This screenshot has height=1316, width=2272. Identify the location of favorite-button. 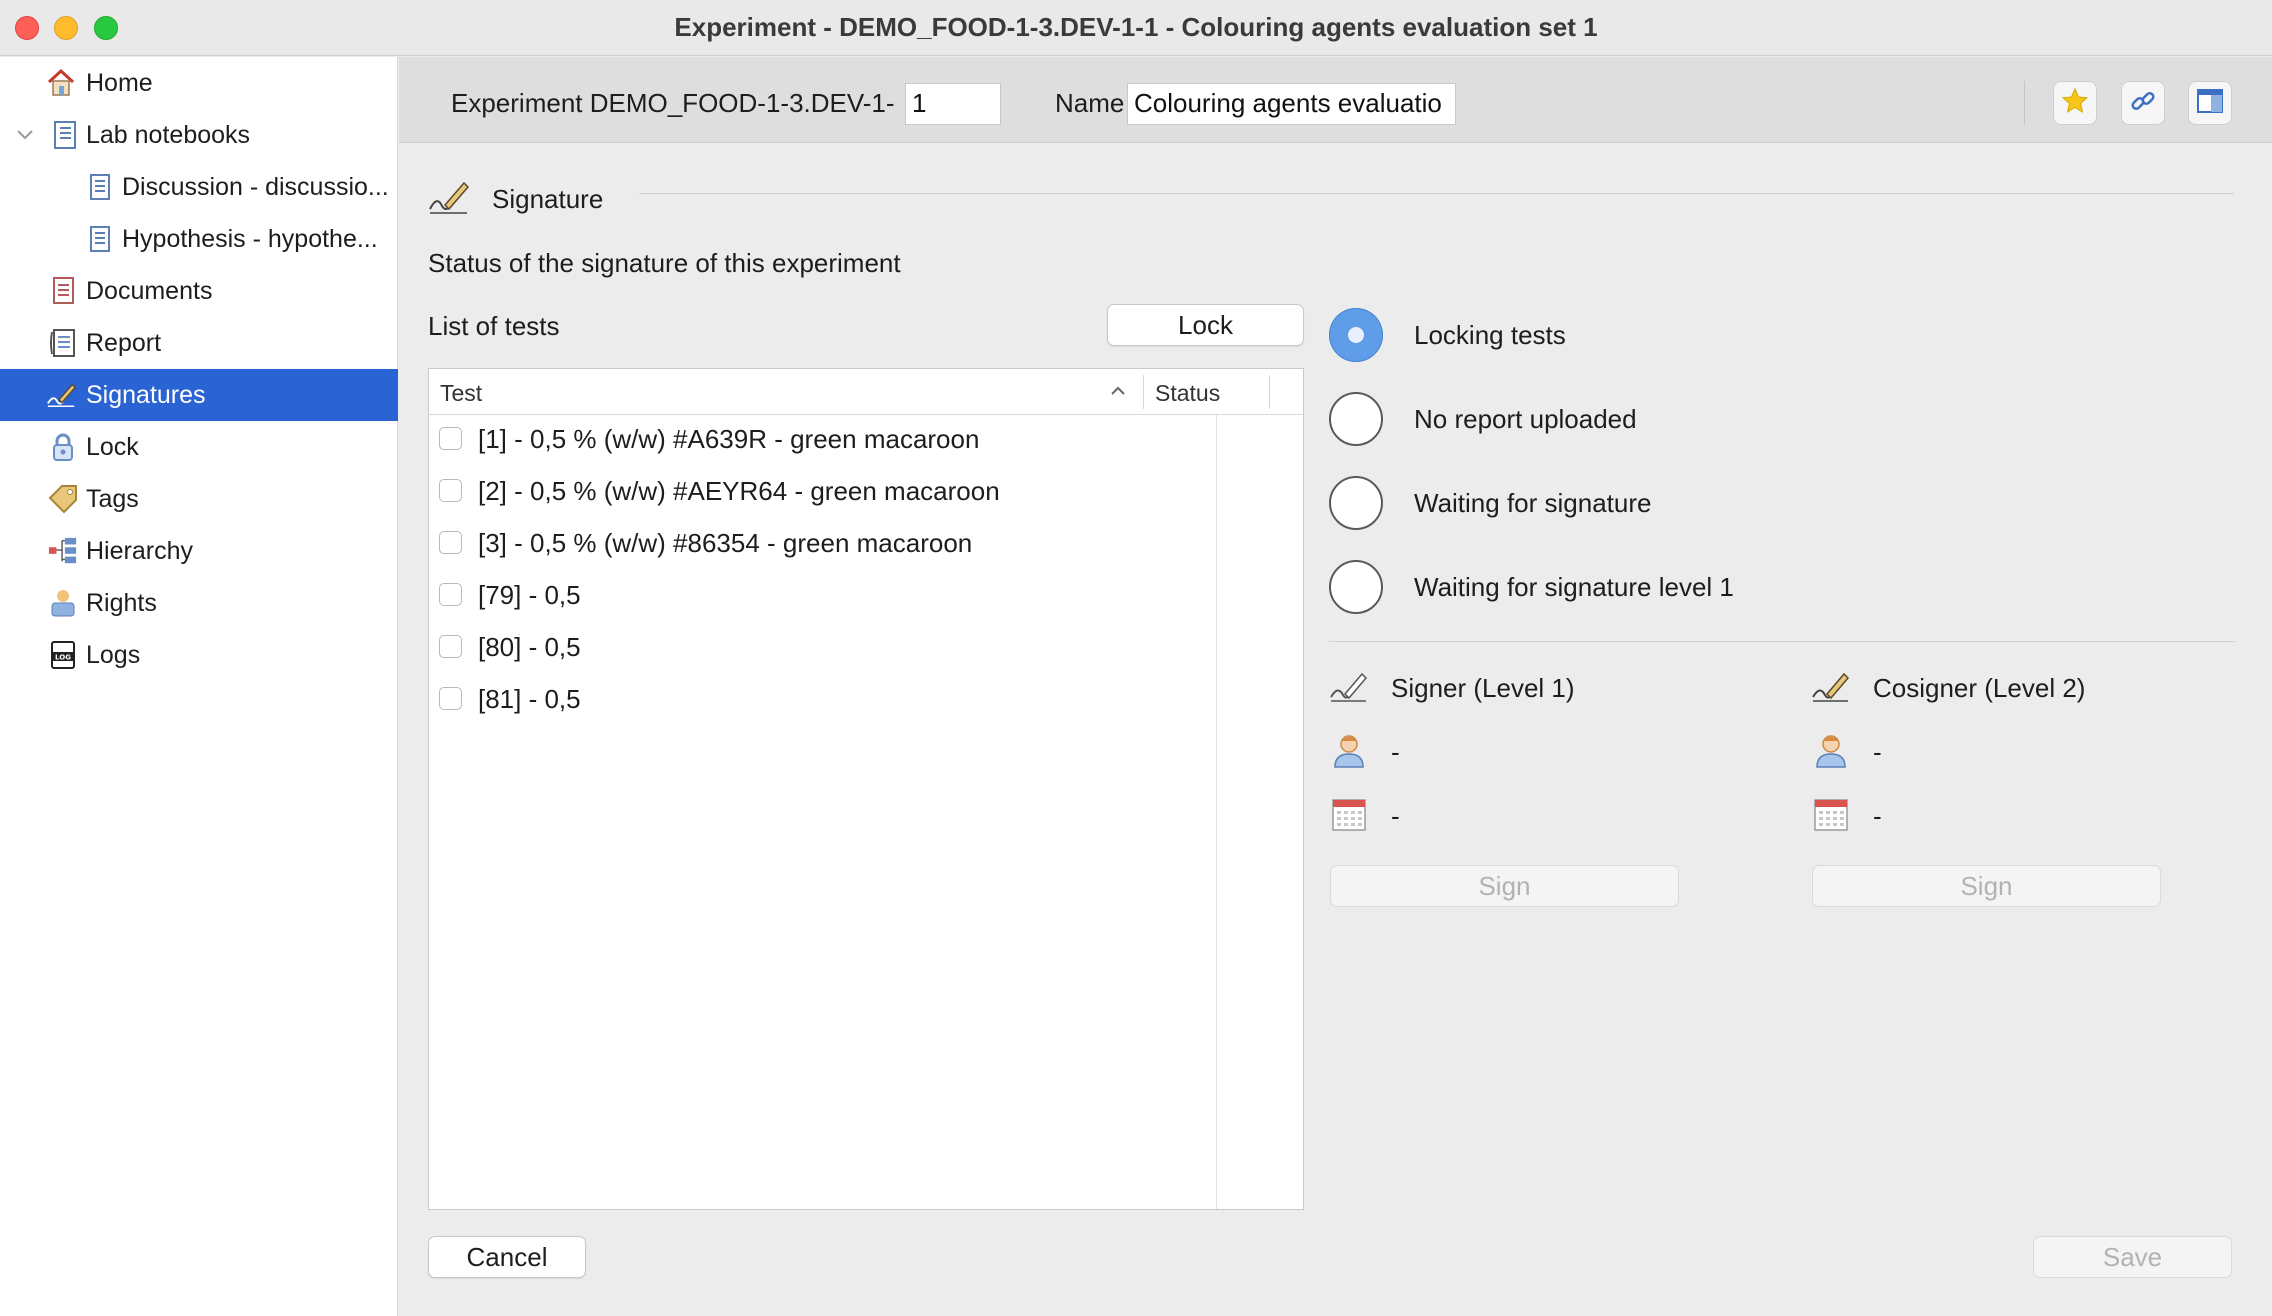
(2075, 103).